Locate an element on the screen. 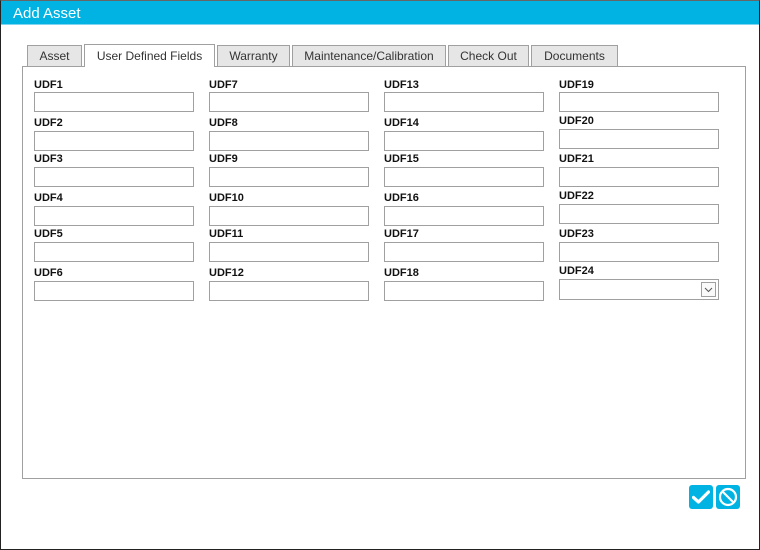  udf12-input is located at coordinates (289, 291).